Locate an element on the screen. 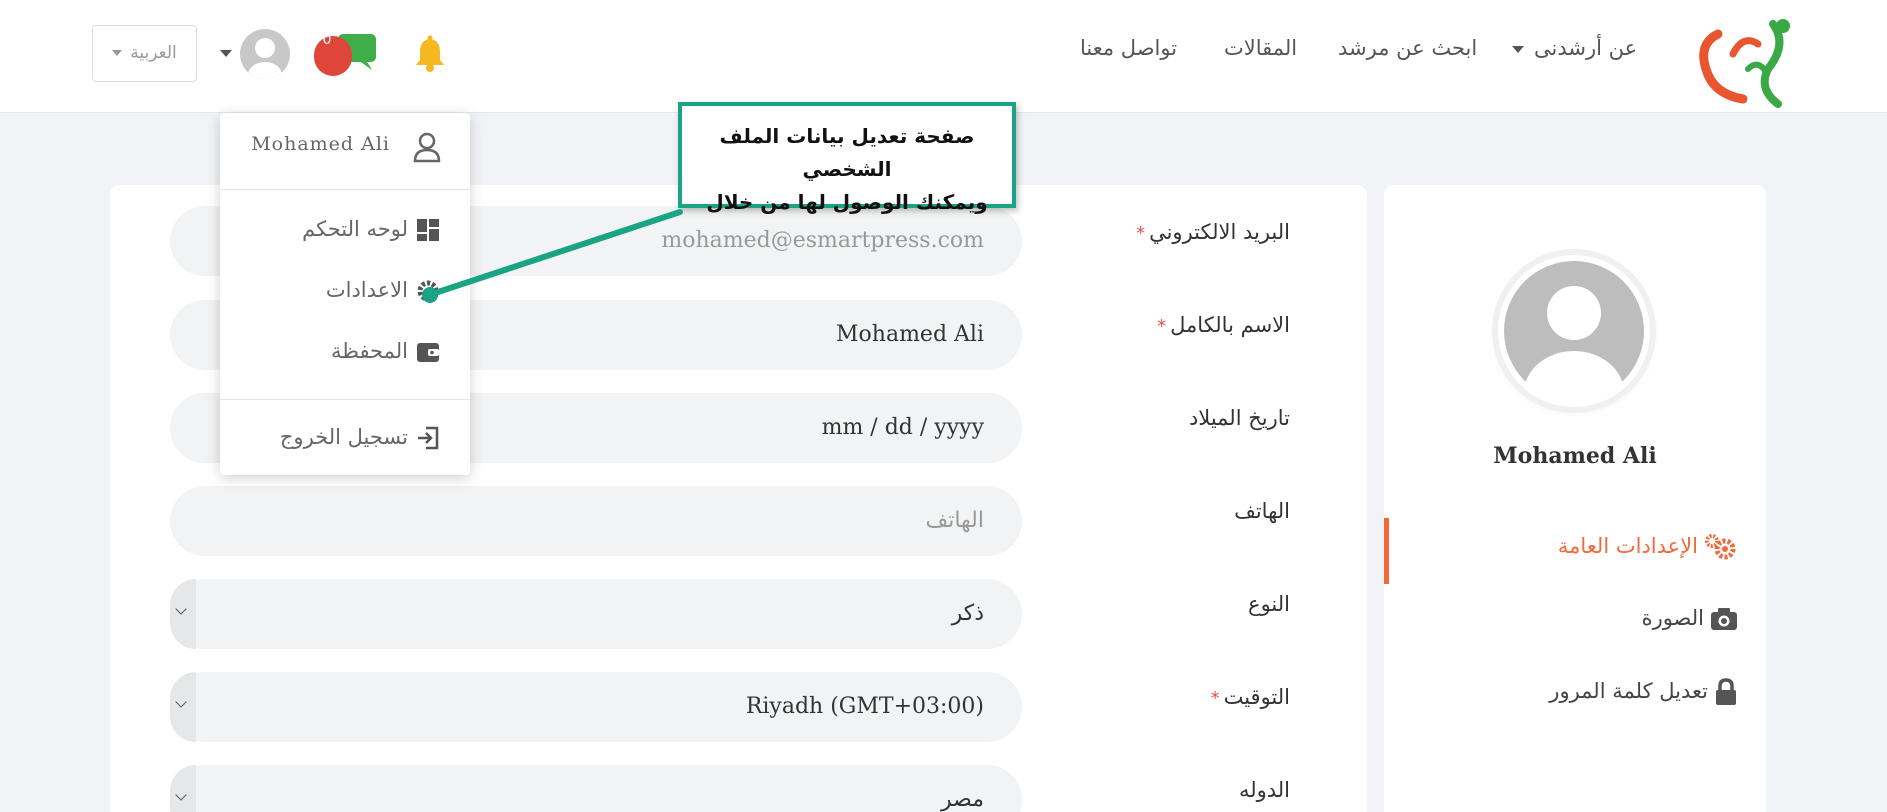 Image resolution: width=1887 pixels, height=812 pixels. birthdate-label: تاريخ الميلاد is located at coordinates (1239, 418).